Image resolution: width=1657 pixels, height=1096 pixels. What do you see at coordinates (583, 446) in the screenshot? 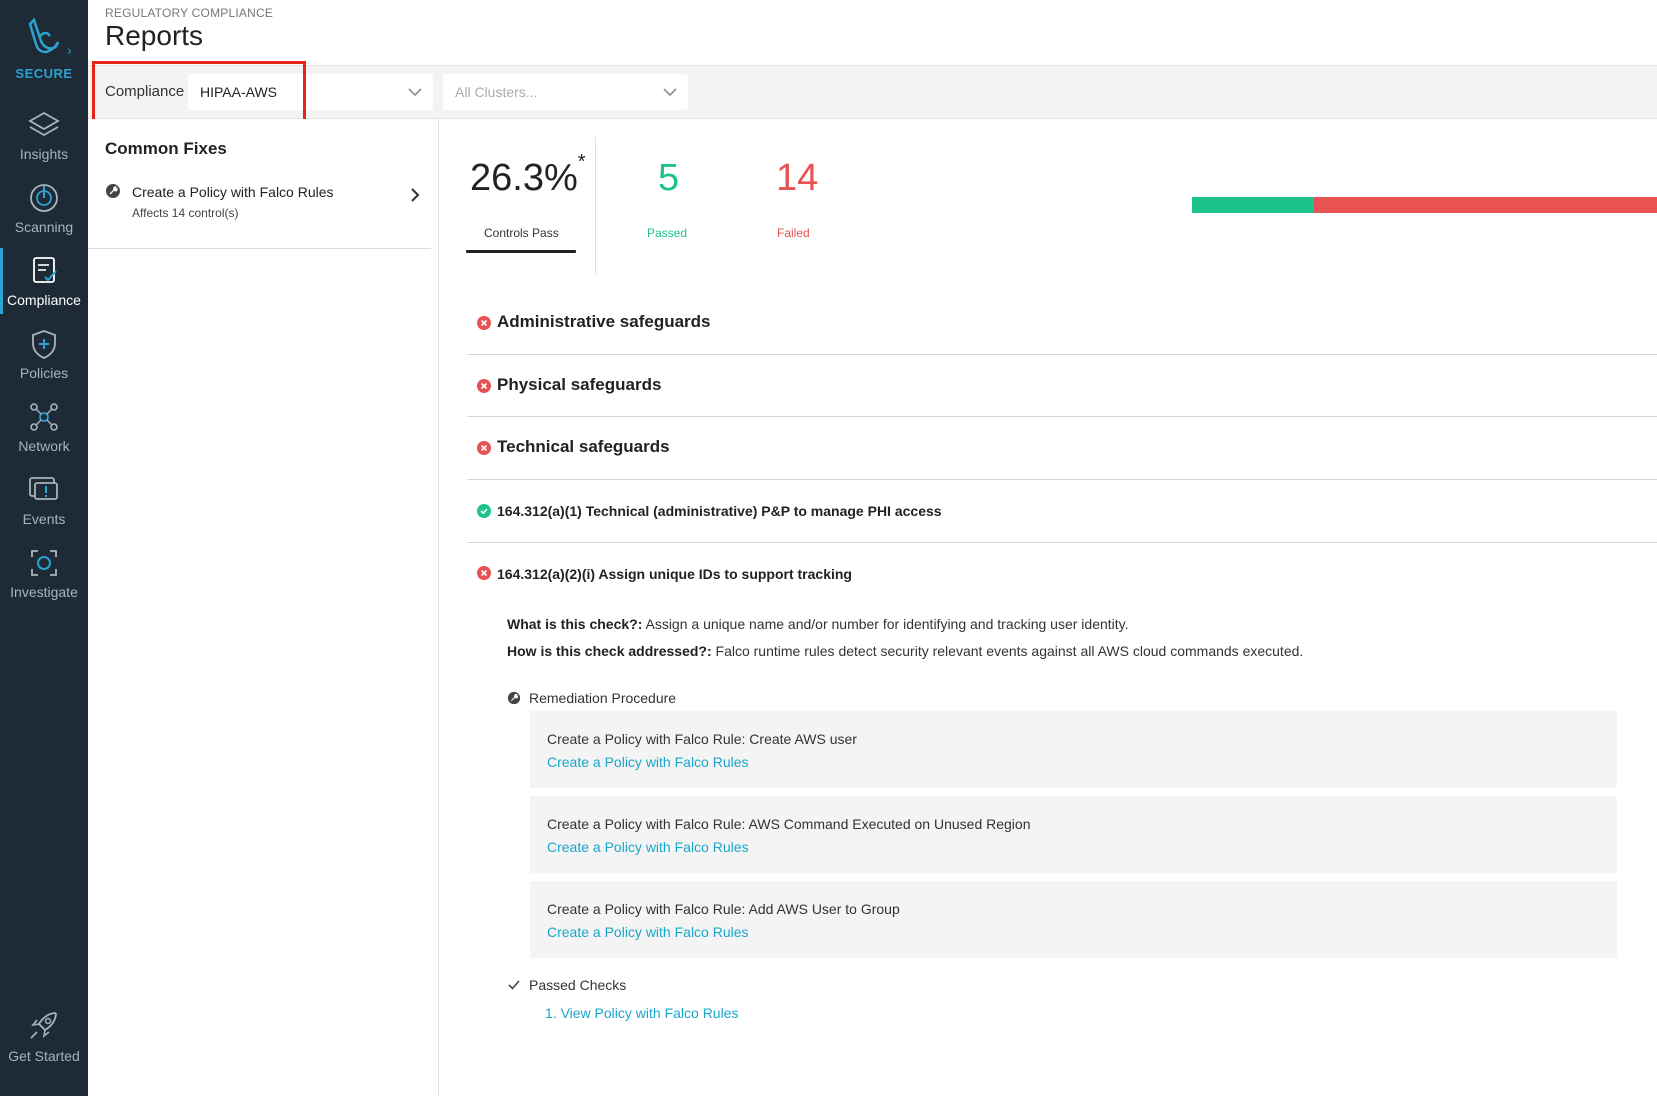
I see `section-label: Technical safeguards` at bounding box center [583, 446].